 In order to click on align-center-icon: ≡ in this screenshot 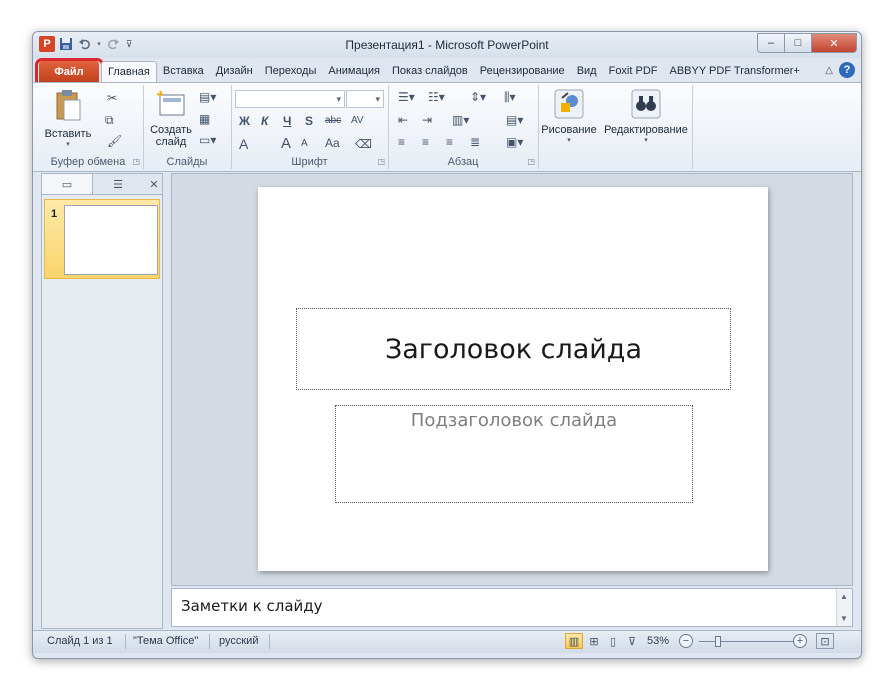, I will do `click(425, 142)`.